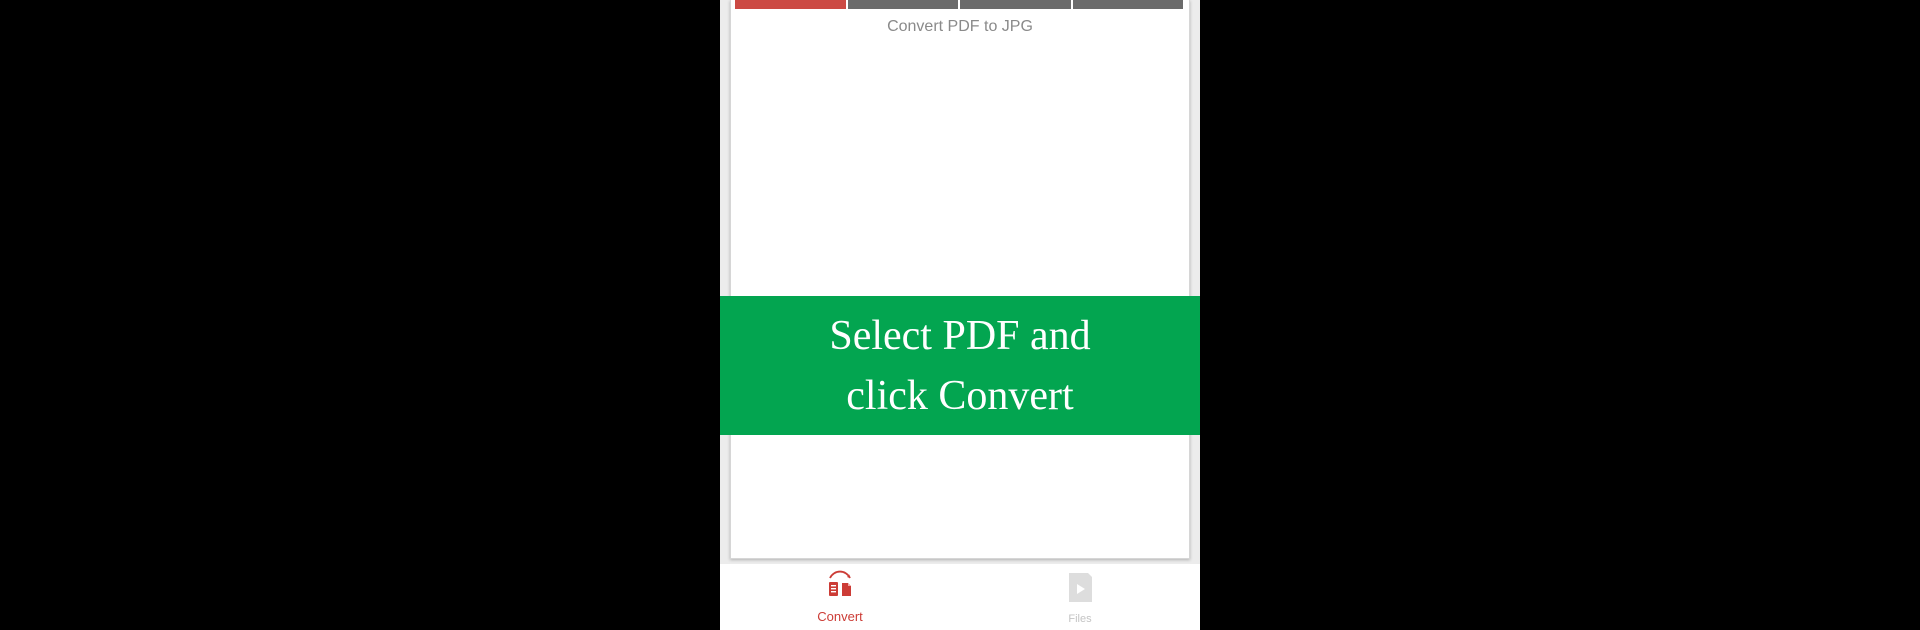  I want to click on bottom-navigation: Convert Files, so click(960, 597).